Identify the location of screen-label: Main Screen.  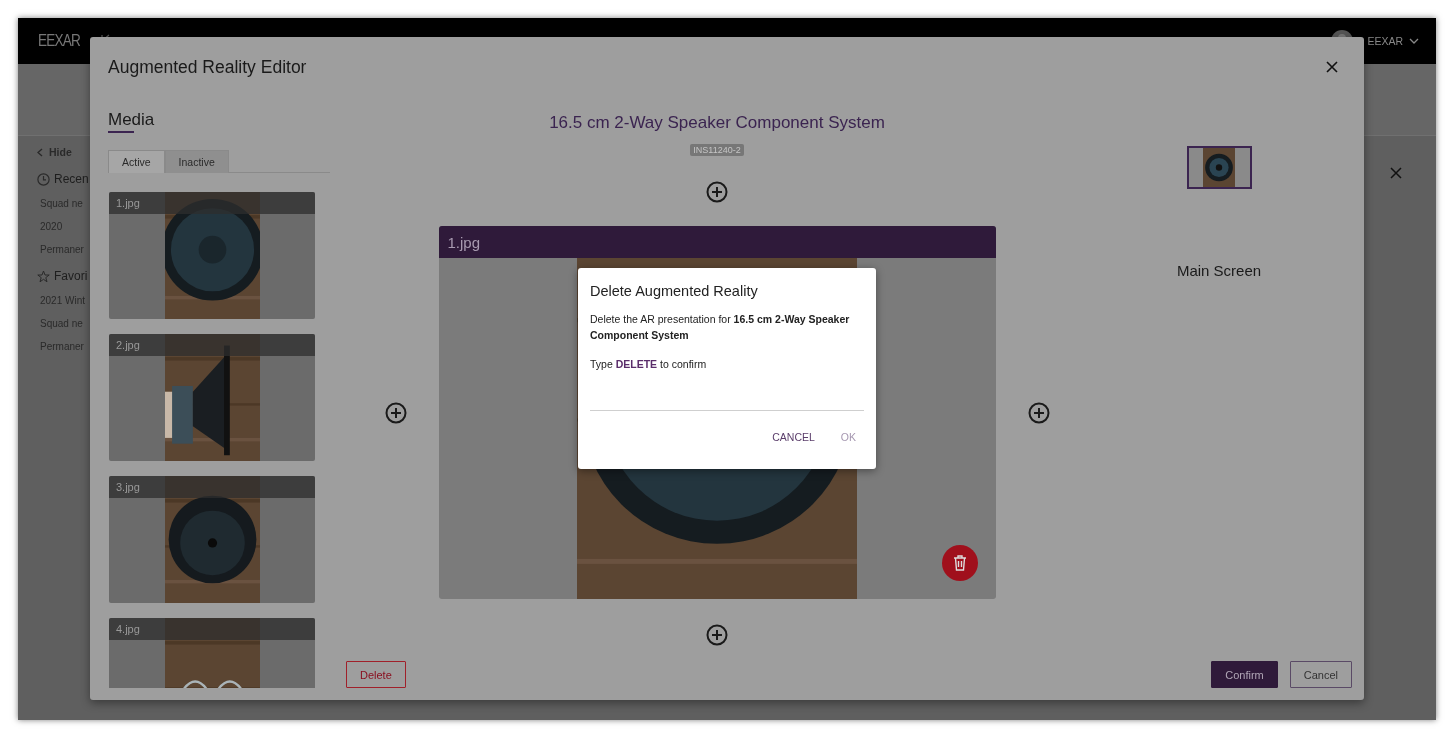
(1219, 270).